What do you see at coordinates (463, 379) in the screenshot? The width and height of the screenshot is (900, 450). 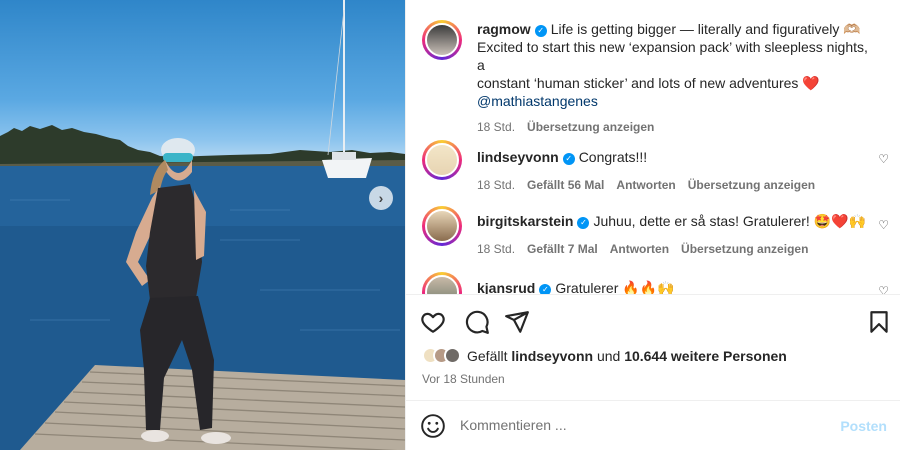 I see `post-timestamp: Vor 18 Stunden` at bounding box center [463, 379].